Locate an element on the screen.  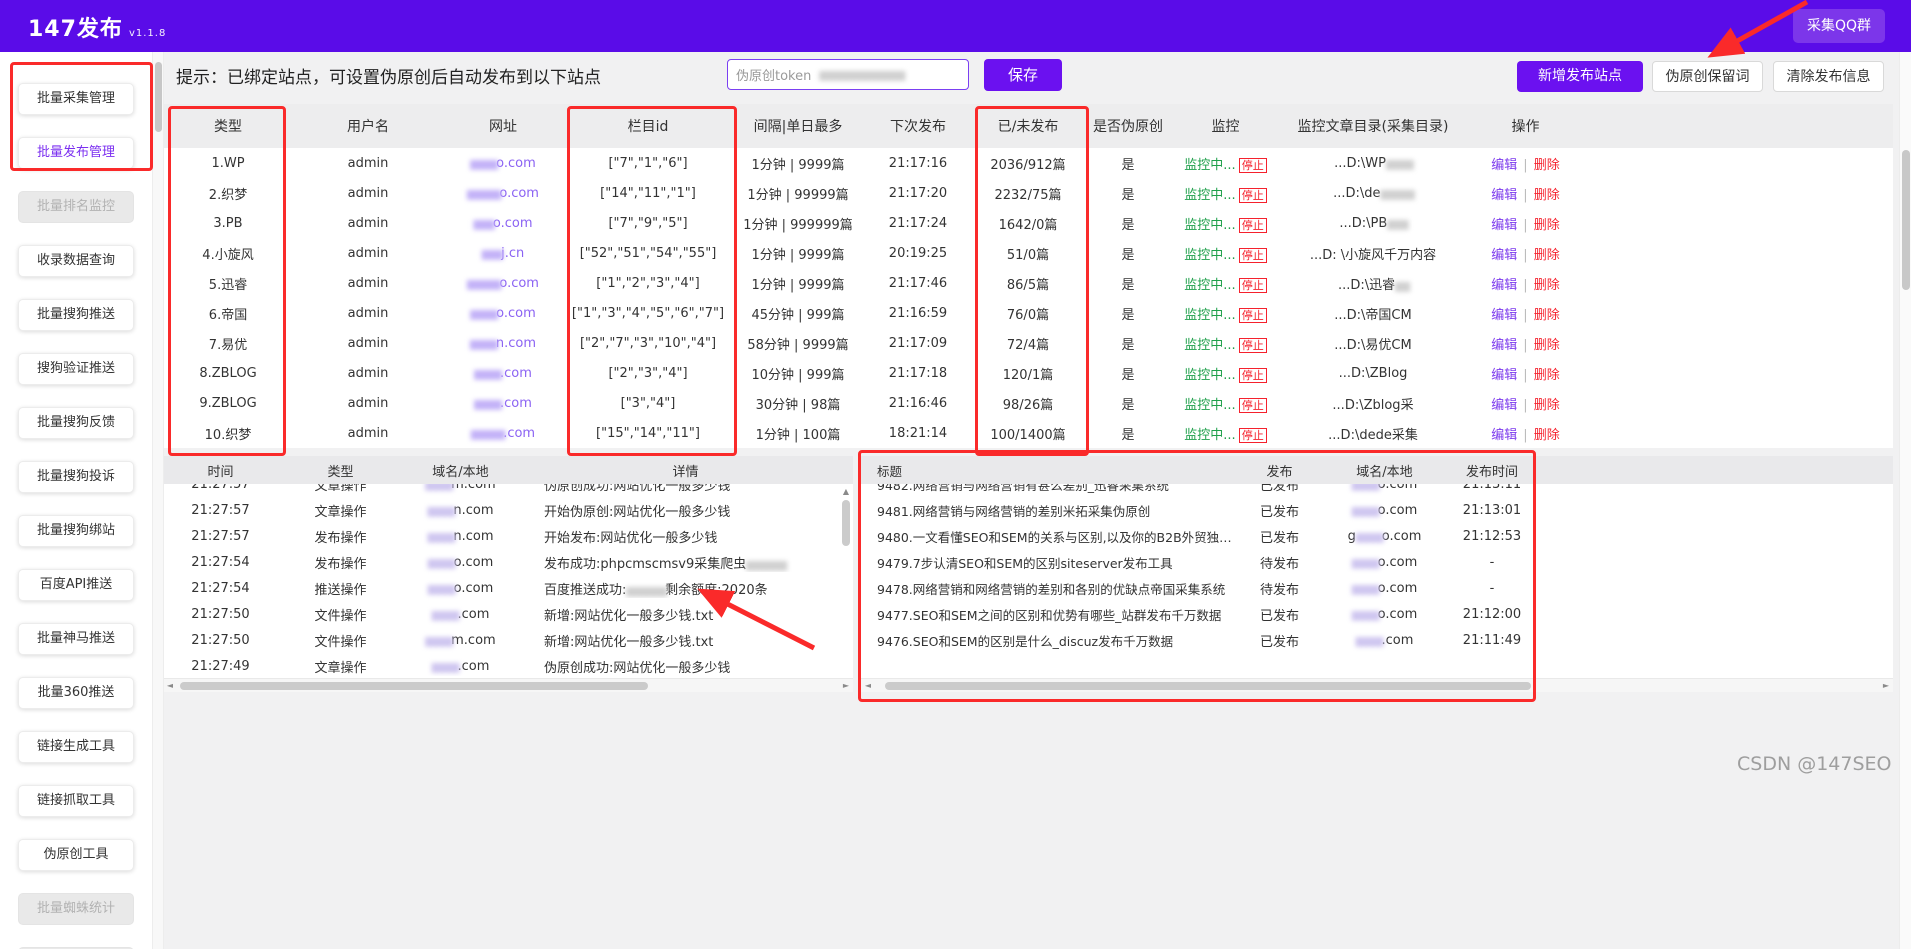
scroll-up-icon: ▲ is located at coordinates (846, 492).